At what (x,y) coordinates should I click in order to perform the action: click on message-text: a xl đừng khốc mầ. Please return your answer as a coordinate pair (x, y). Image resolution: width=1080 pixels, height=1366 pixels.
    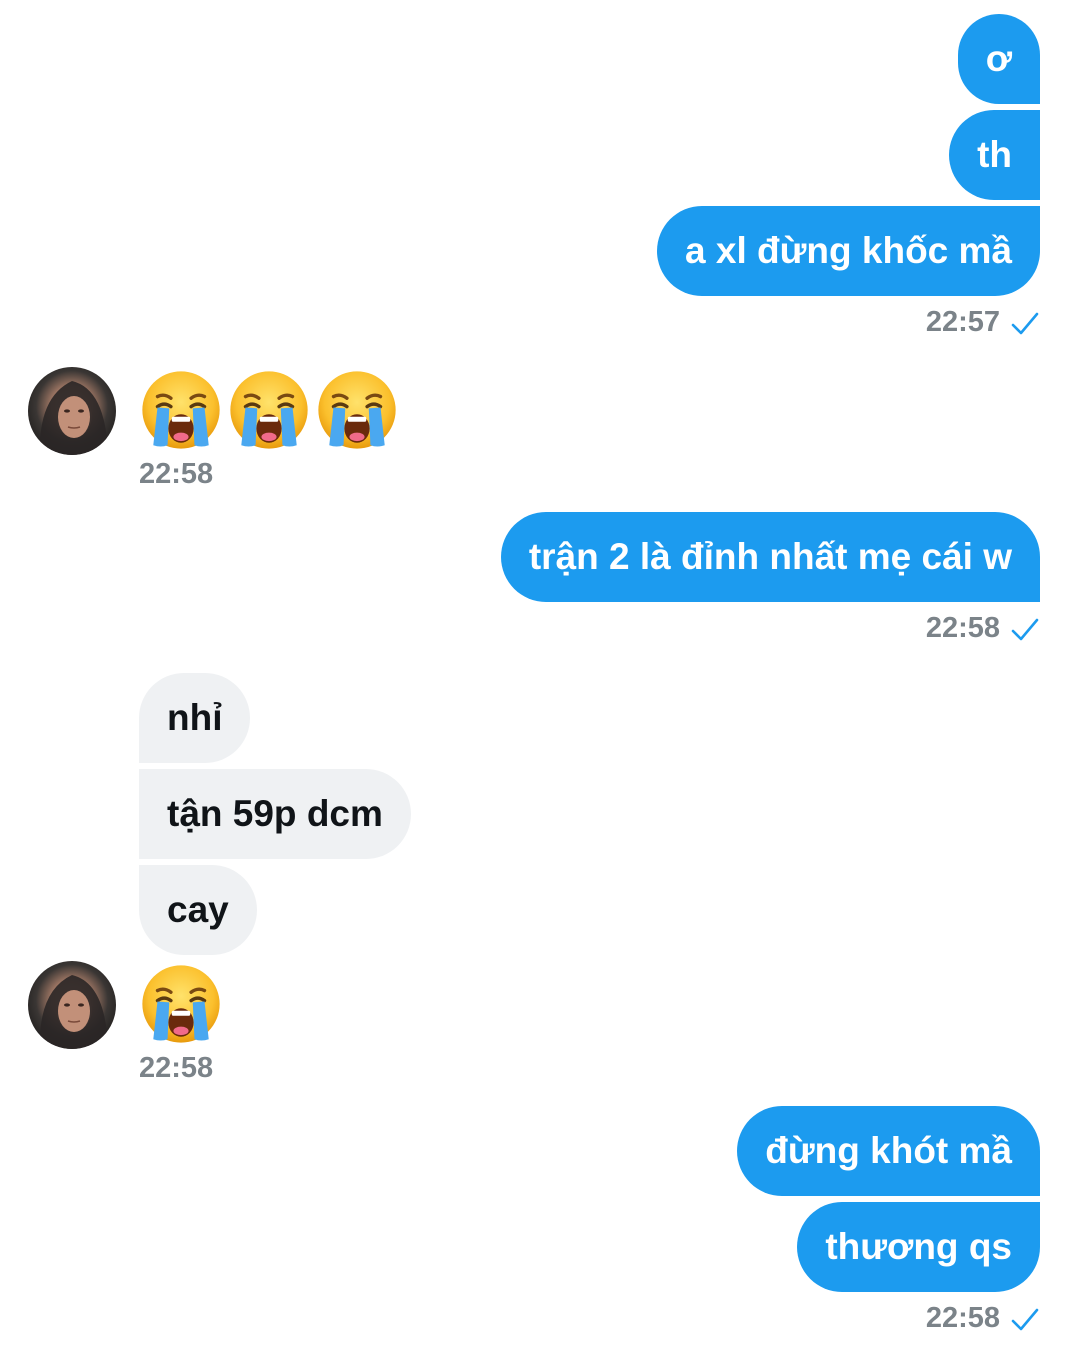
    Looking at the image, I should click on (848, 250).